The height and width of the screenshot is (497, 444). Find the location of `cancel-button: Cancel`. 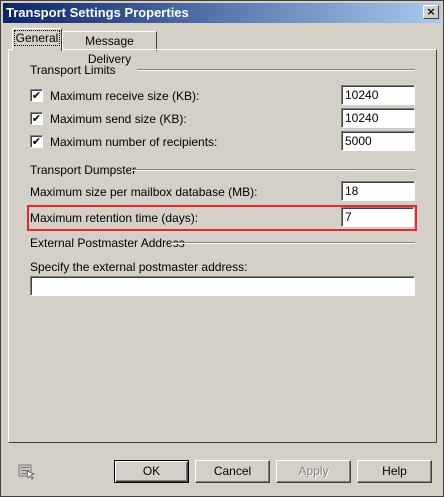

cancel-button: Cancel is located at coordinates (232, 471).